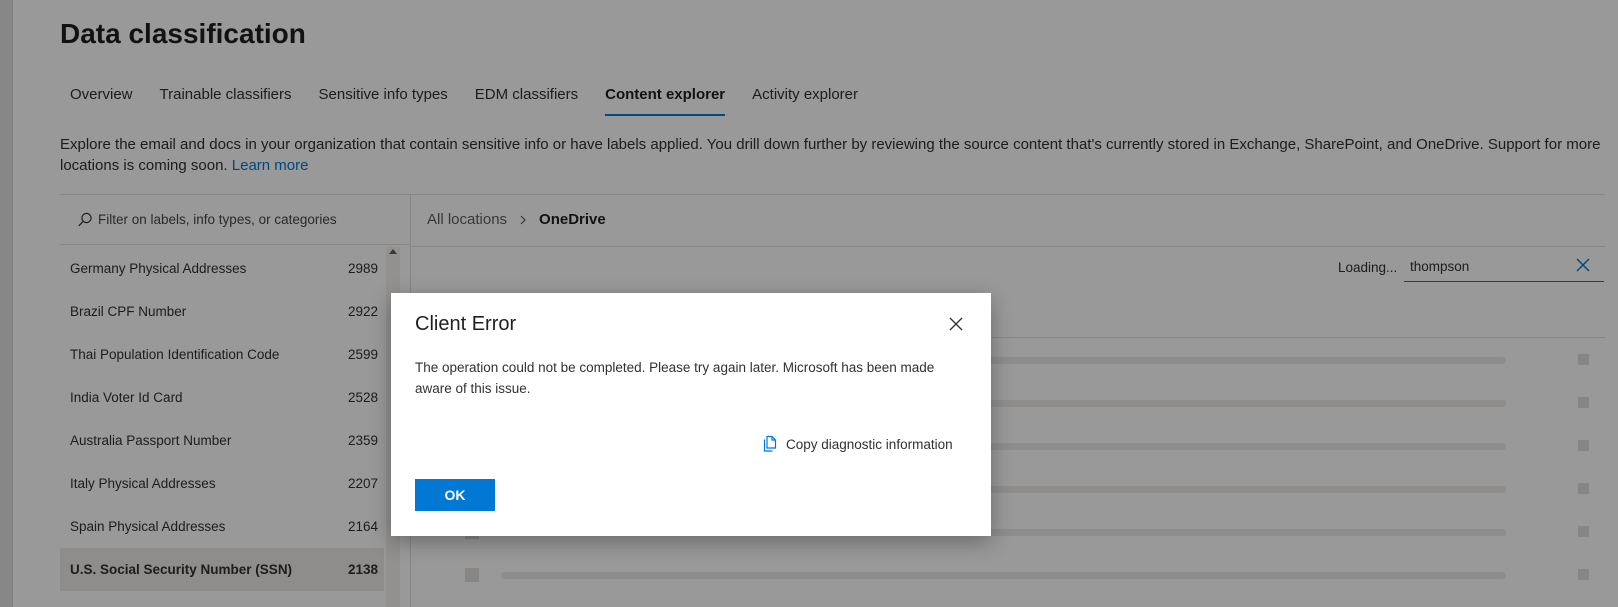 The height and width of the screenshot is (607, 1618). What do you see at coordinates (466, 324) in the screenshot?
I see `dialog-title: Client Error` at bounding box center [466, 324].